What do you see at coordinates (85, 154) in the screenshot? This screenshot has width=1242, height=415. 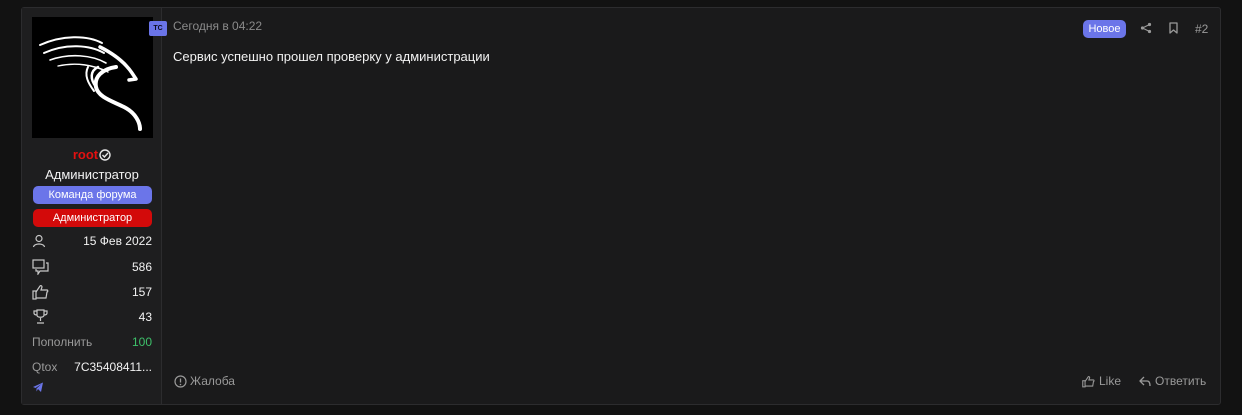 I see `username-text: root` at bounding box center [85, 154].